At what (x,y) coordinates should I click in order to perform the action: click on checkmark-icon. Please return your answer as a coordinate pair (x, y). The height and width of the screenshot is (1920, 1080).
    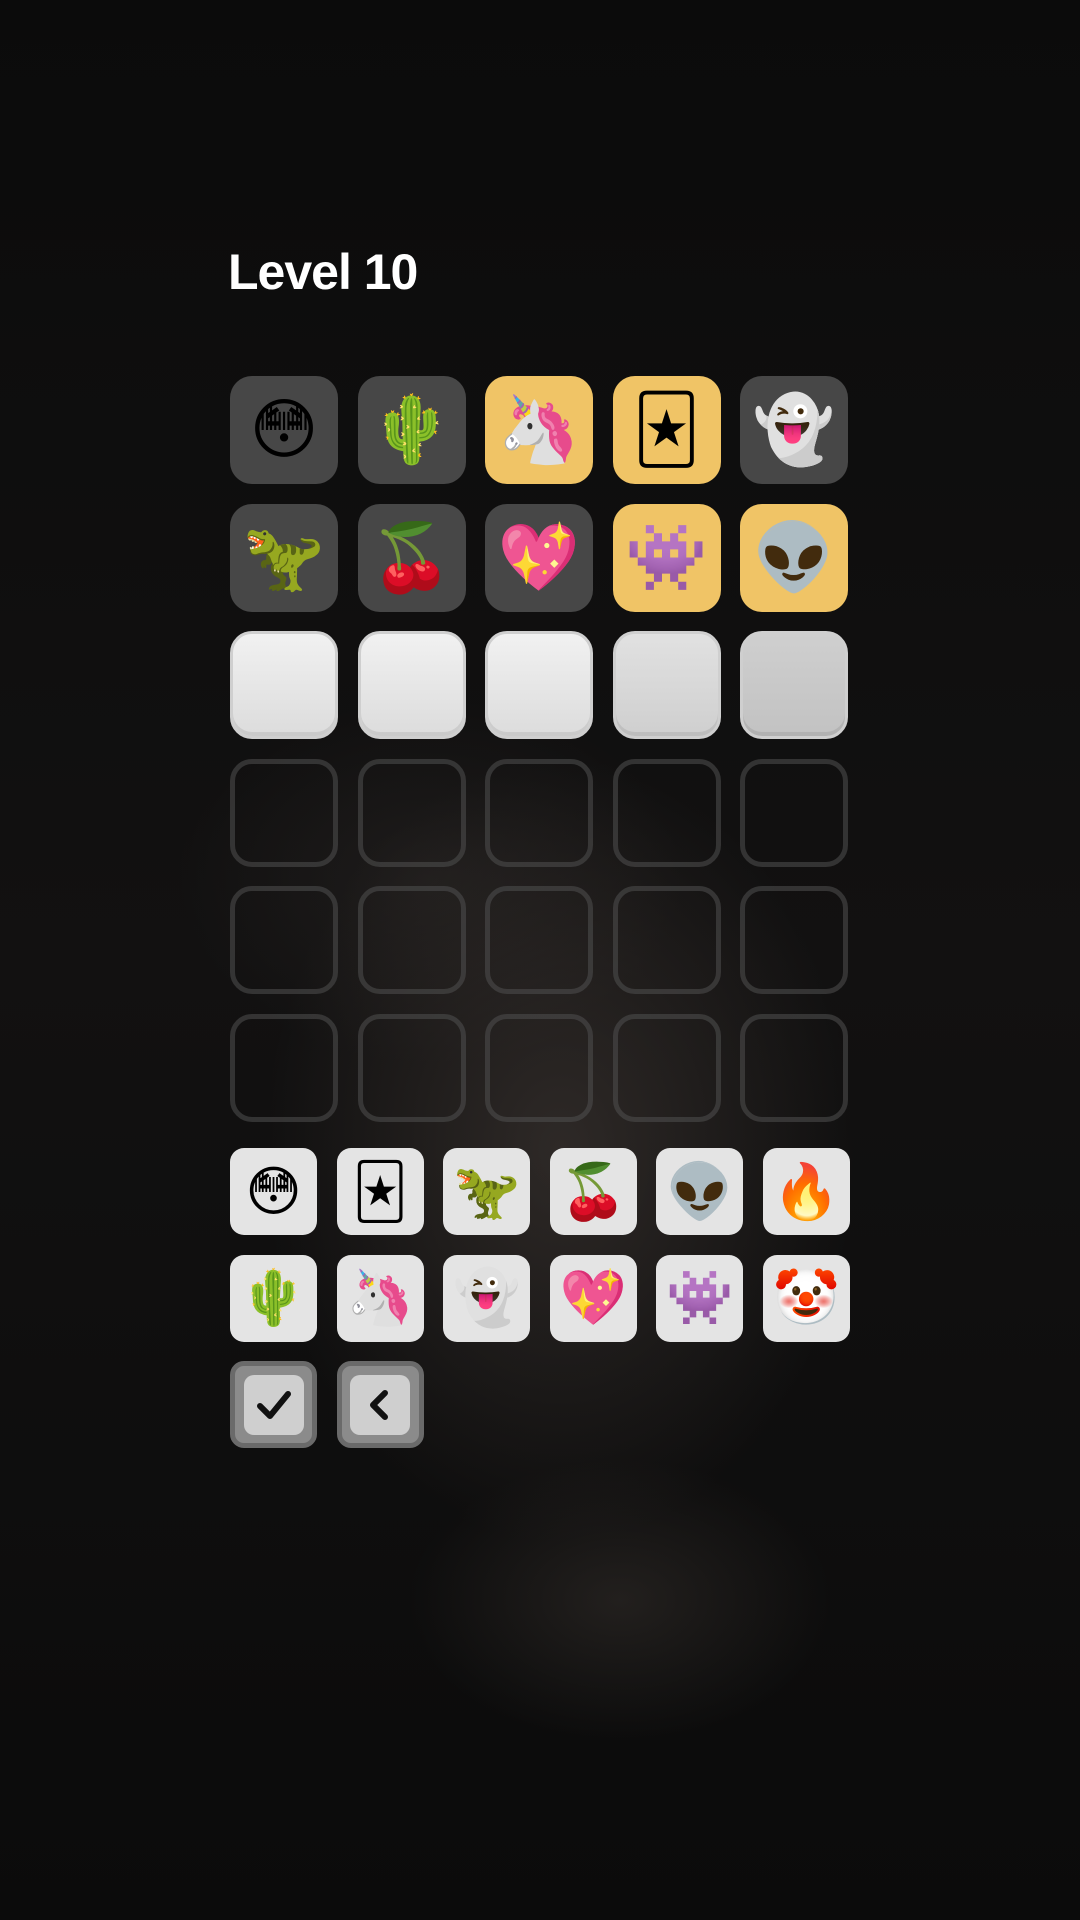
    Looking at the image, I should click on (273, 1404).